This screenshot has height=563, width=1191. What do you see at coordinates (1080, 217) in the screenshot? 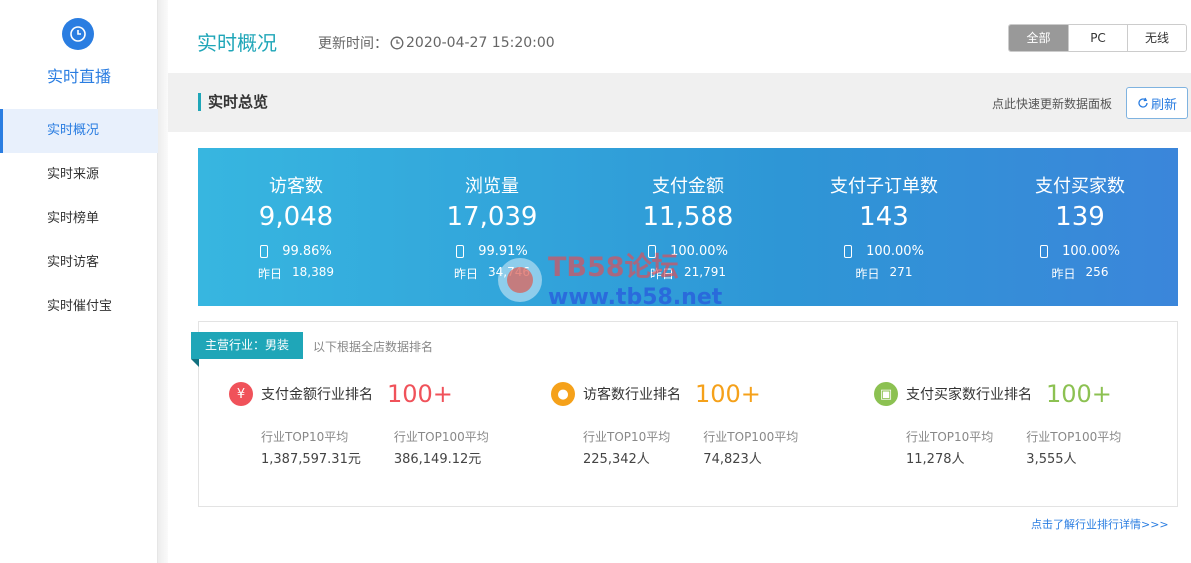
I see `stat-value: 139` at bounding box center [1080, 217].